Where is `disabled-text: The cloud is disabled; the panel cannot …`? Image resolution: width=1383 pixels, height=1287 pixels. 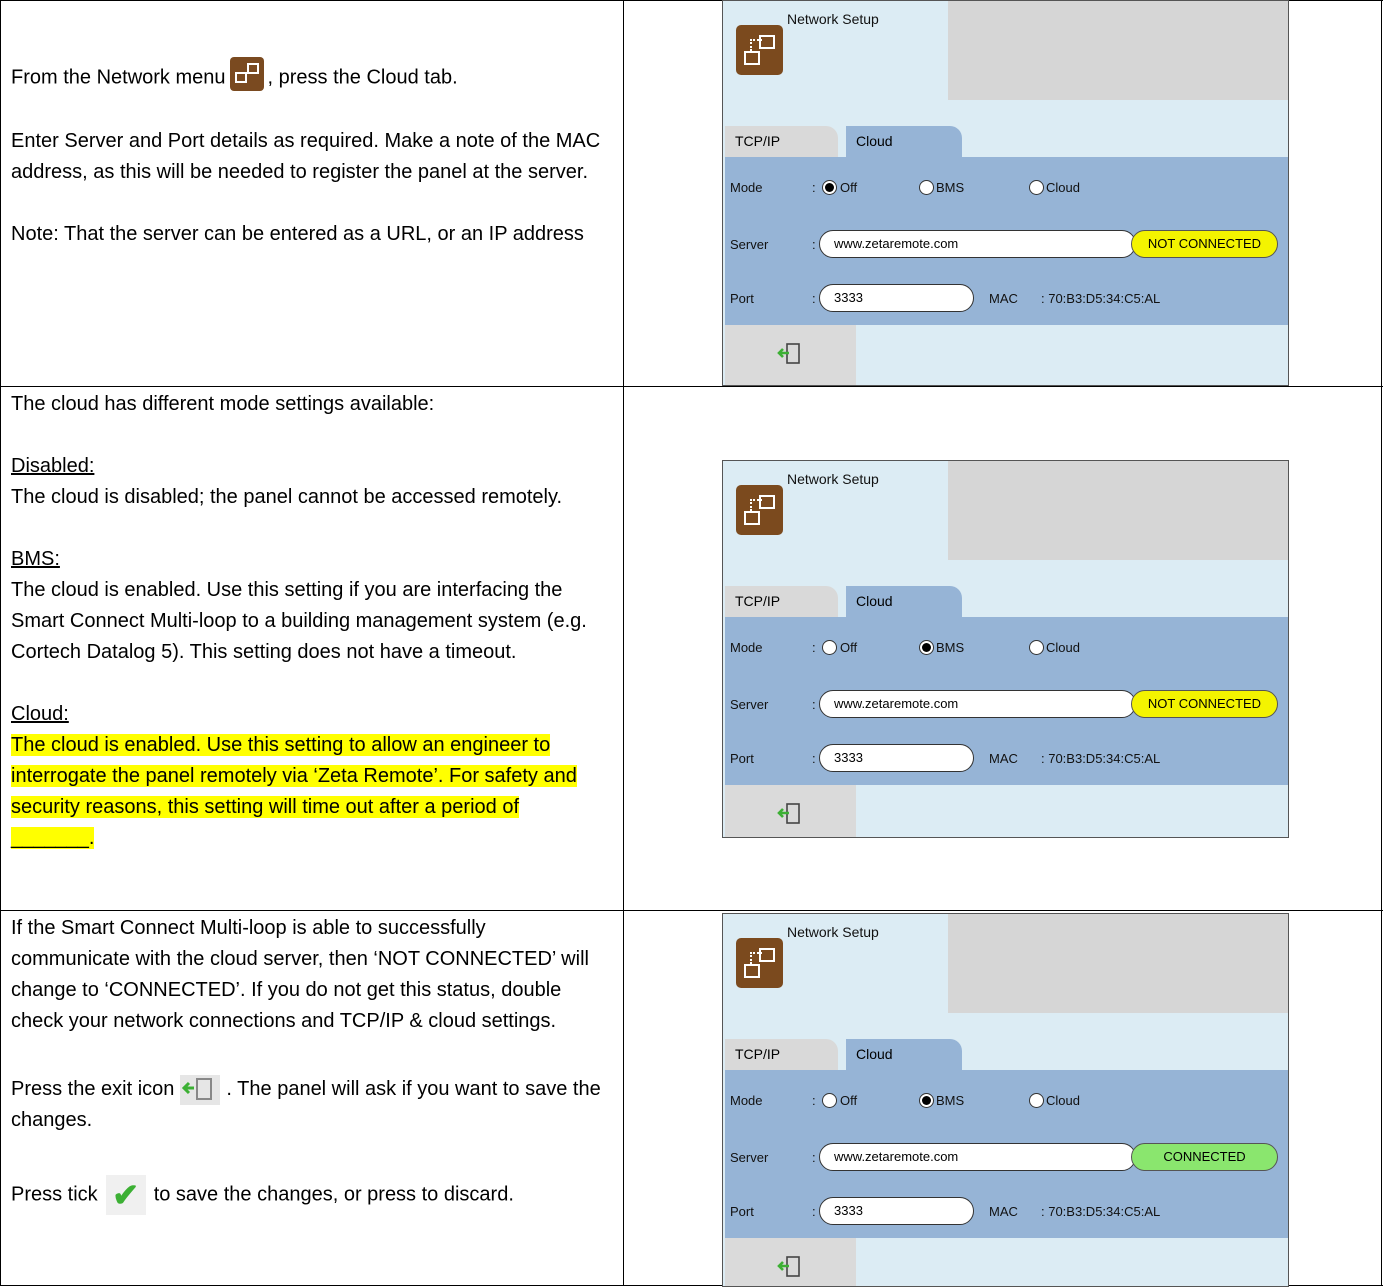 disabled-text: The cloud is disabled; the panel cannot … is located at coordinates (287, 497).